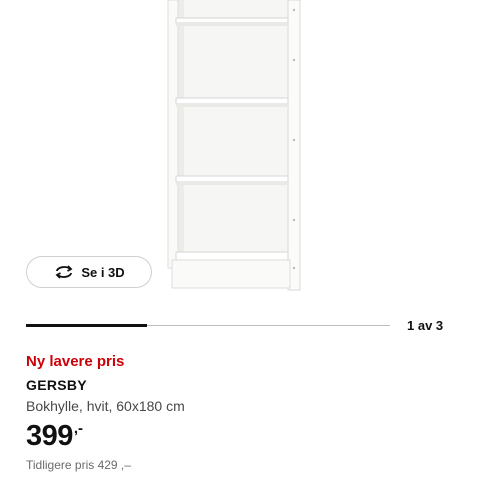  Describe the element at coordinates (78, 428) in the screenshot. I see `price-suffix: ,-` at that location.